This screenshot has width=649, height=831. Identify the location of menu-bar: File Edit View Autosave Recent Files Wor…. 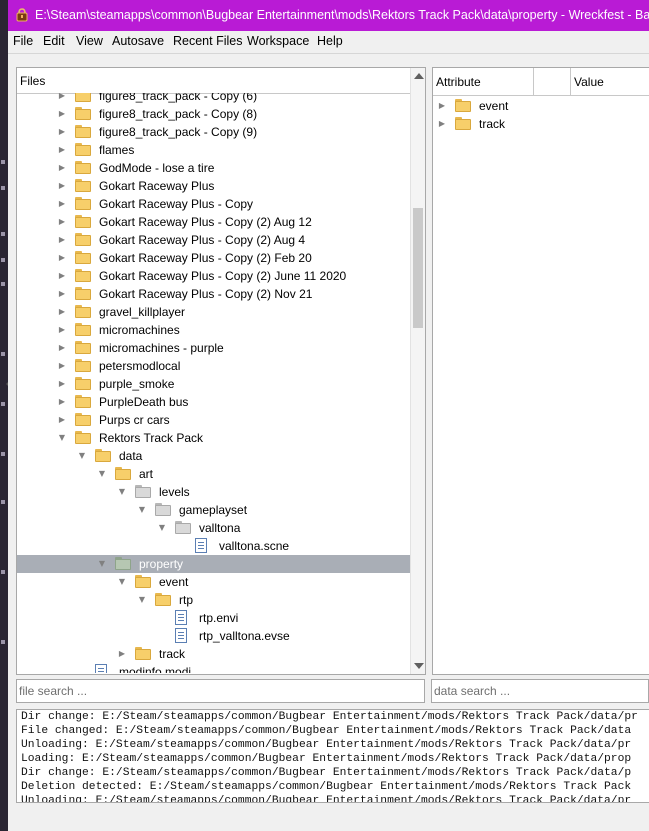
(328, 42).